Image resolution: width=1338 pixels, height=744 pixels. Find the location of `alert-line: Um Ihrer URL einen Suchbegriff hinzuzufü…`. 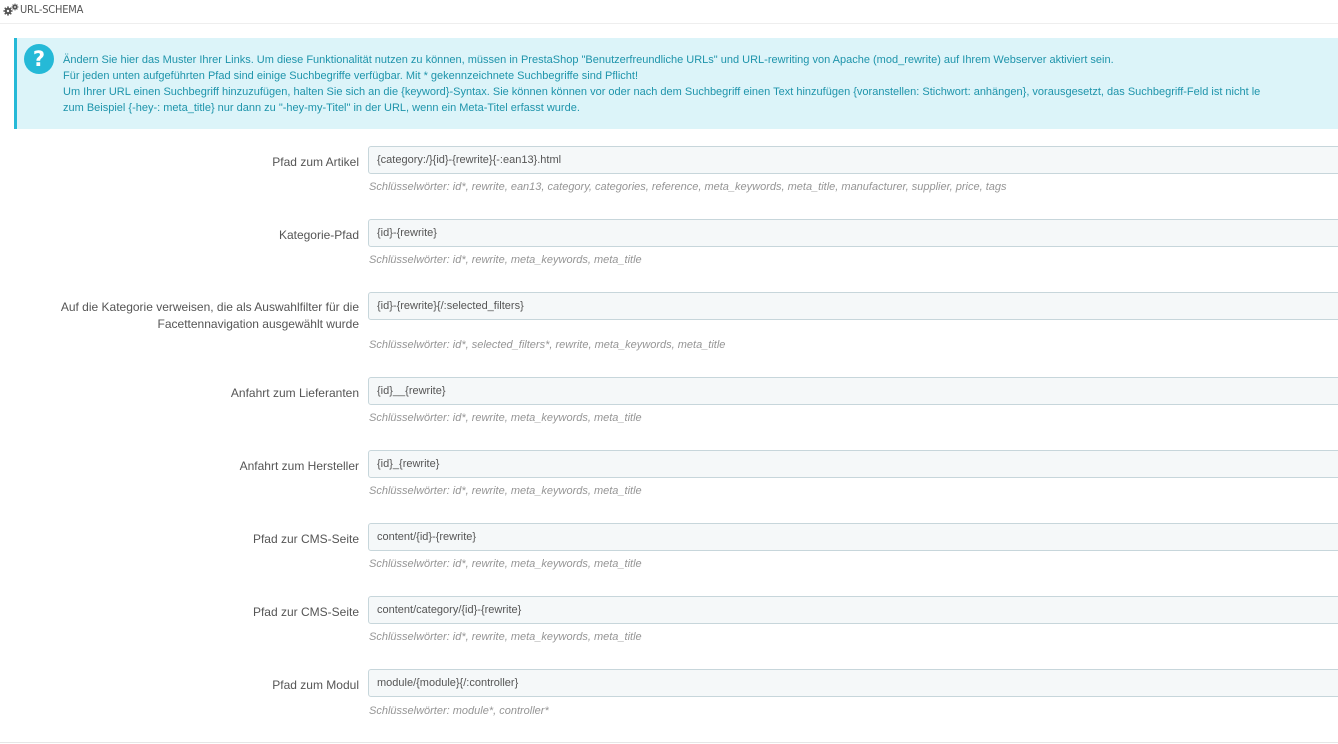

alert-line: Um Ihrer URL einen Suchbegriff hinzuzufü… is located at coordinates (662, 92).